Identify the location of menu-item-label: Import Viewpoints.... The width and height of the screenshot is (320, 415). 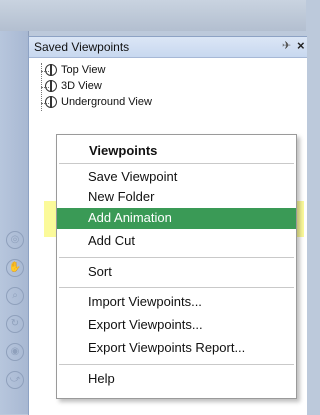
(145, 301).